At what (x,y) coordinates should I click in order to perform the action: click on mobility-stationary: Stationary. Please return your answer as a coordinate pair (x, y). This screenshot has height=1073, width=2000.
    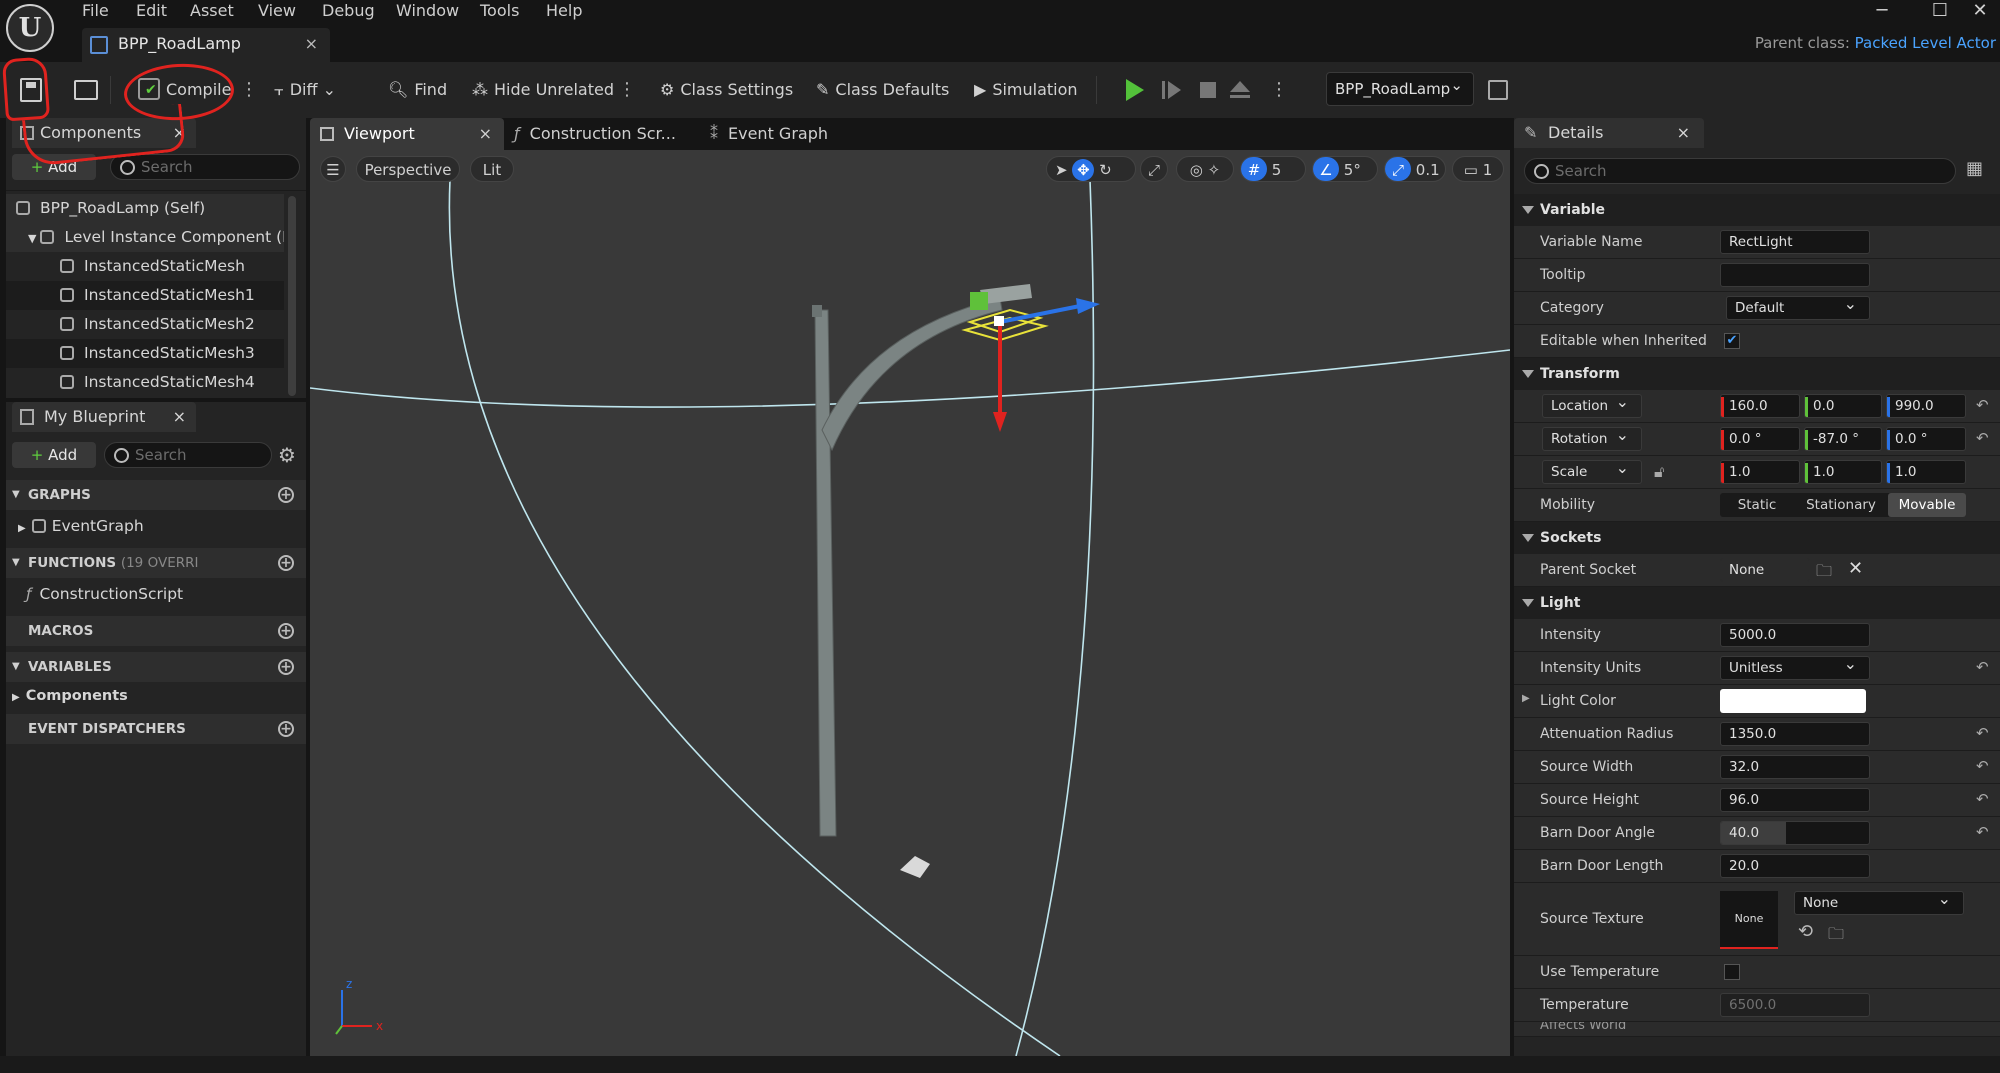
    Looking at the image, I should click on (1841, 505).